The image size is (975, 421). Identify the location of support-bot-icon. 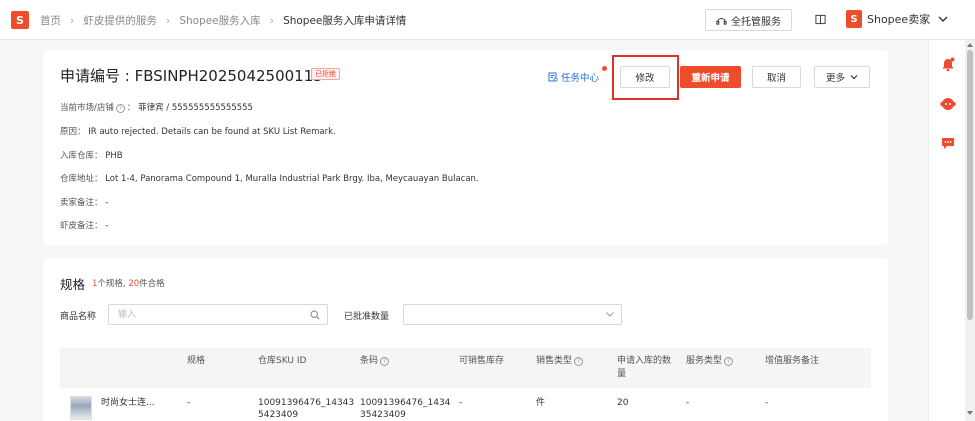
(948, 104).